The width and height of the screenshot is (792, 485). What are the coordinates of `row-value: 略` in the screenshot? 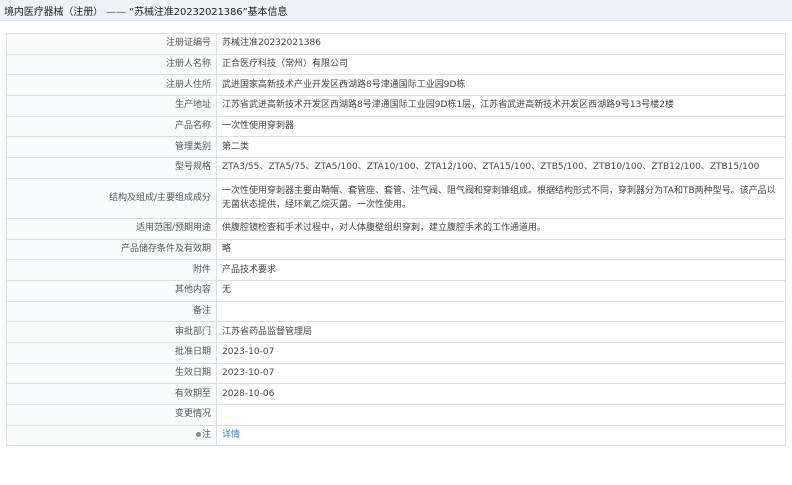 It's located at (501, 249).